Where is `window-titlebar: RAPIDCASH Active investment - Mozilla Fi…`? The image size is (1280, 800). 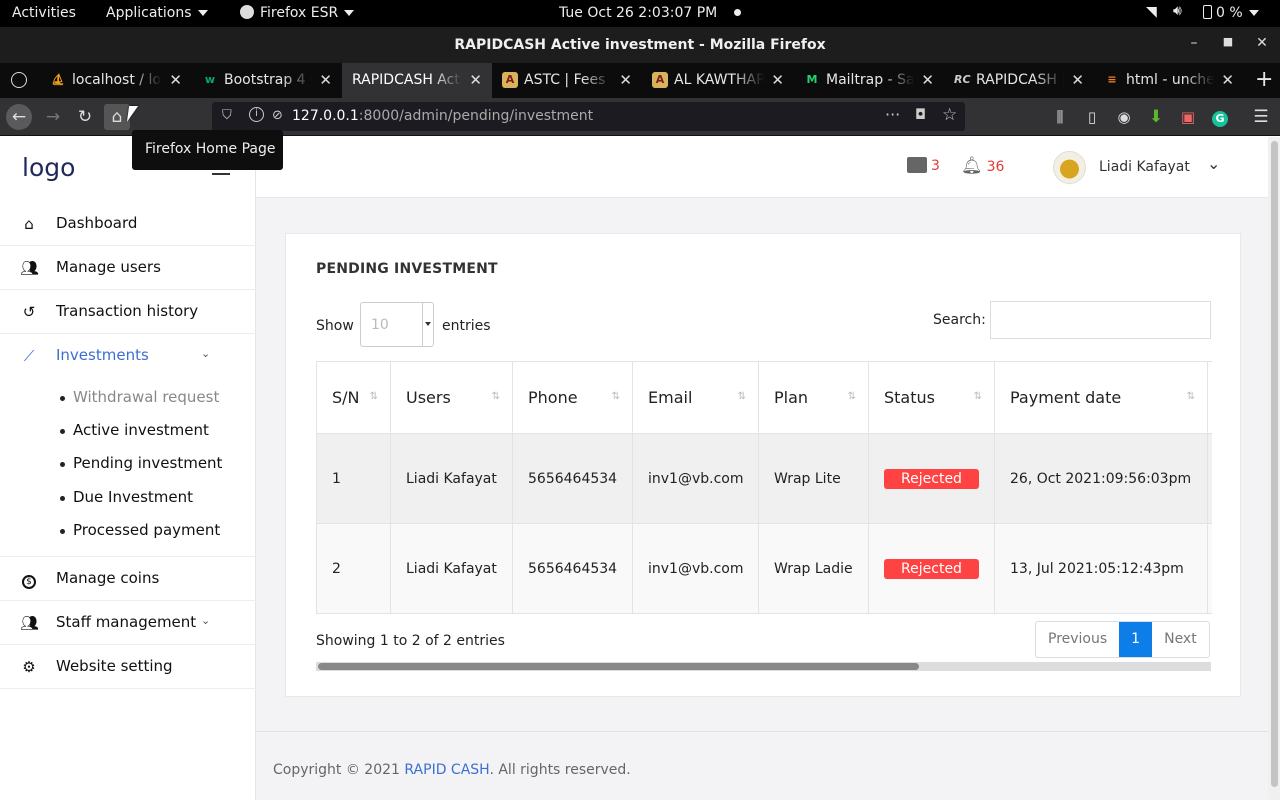
window-titlebar: RAPIDCASH Active investment - Mozilla Fi… is located at coordinates (640, 45).